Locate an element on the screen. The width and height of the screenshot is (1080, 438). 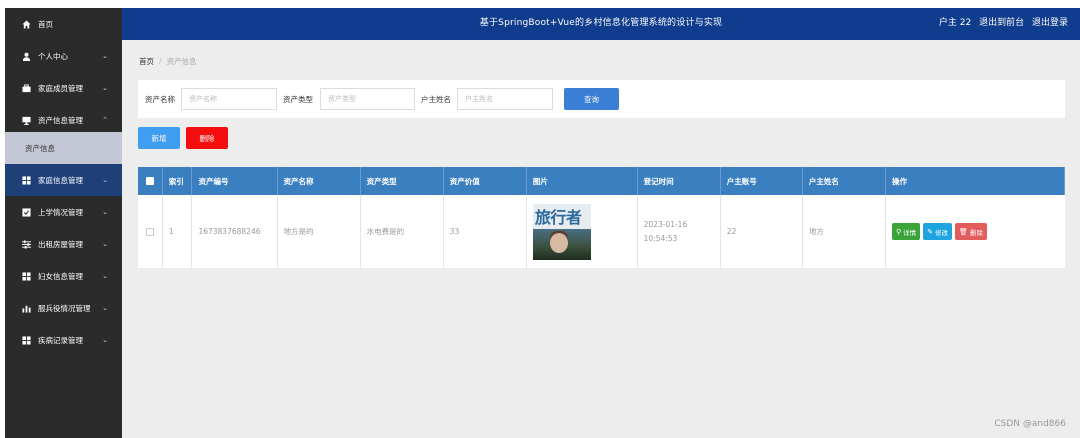
cell-asset-type: 水电费是的 is located at coordinates (402, 231).